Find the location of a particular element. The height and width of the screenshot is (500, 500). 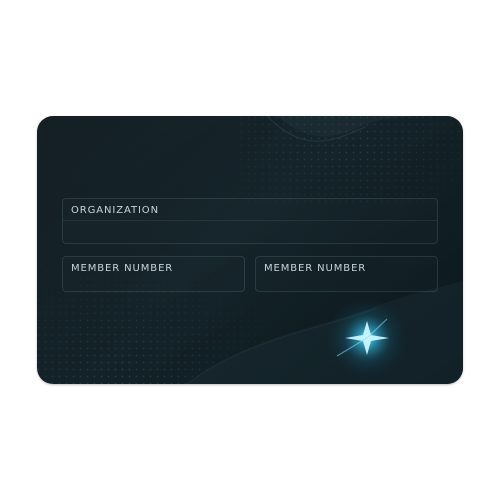

organization-label: ORGANIZATION is located at coordinates (115, 210).